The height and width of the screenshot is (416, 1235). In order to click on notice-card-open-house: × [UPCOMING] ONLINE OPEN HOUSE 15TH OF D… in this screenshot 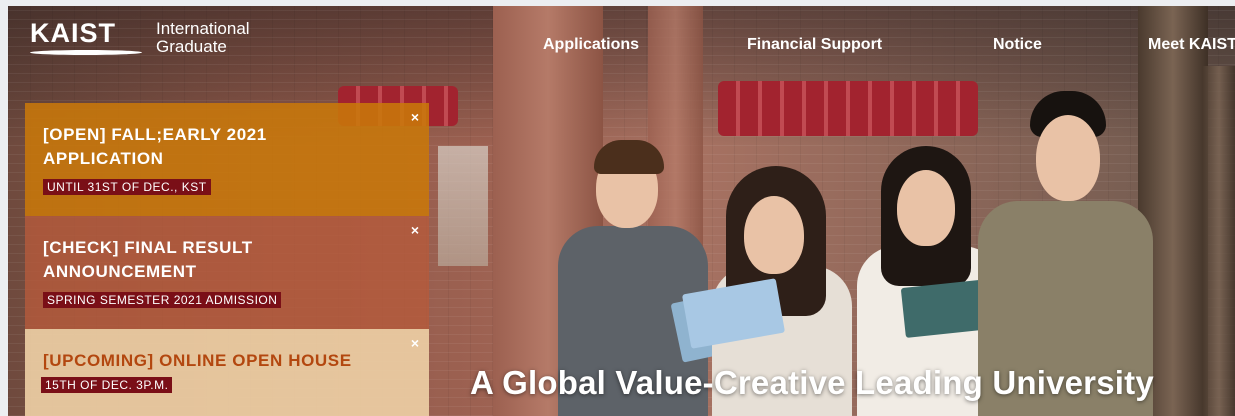, I will do `click(227, 372)`.